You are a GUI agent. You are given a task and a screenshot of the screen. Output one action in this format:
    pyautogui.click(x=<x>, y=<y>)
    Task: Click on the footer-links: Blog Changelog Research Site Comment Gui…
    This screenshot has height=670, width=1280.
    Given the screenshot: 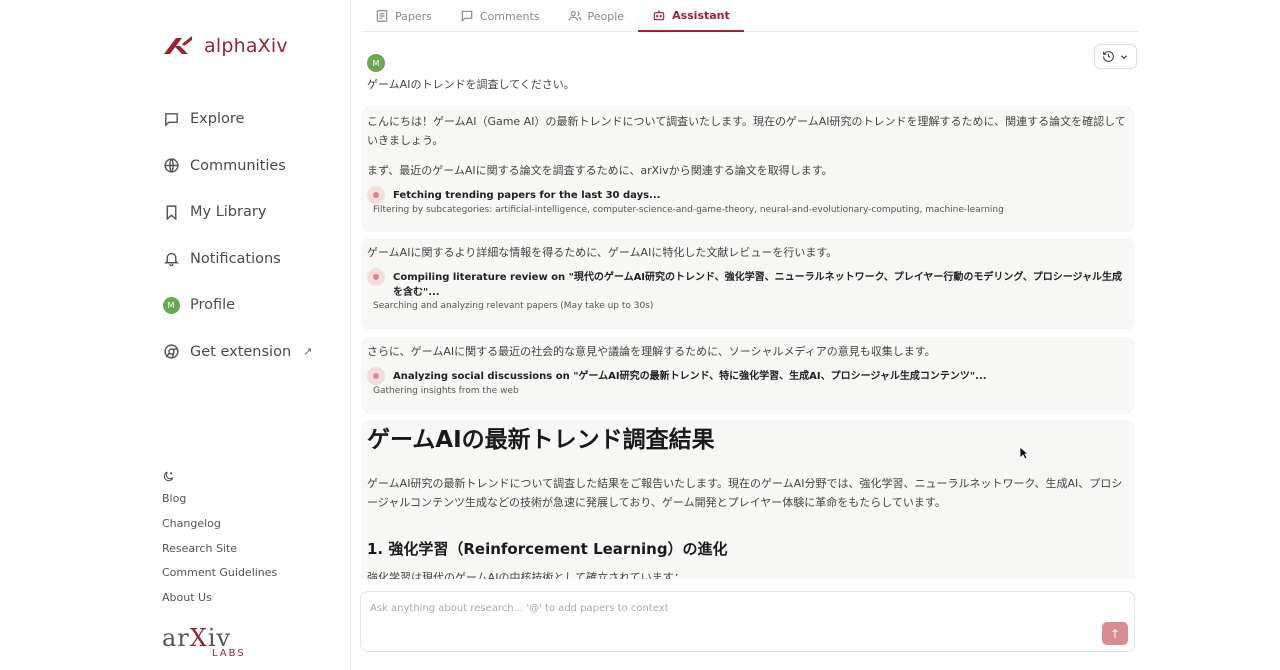 What is the action you would take?
    pyautogui.click(x=219, y=551)
    